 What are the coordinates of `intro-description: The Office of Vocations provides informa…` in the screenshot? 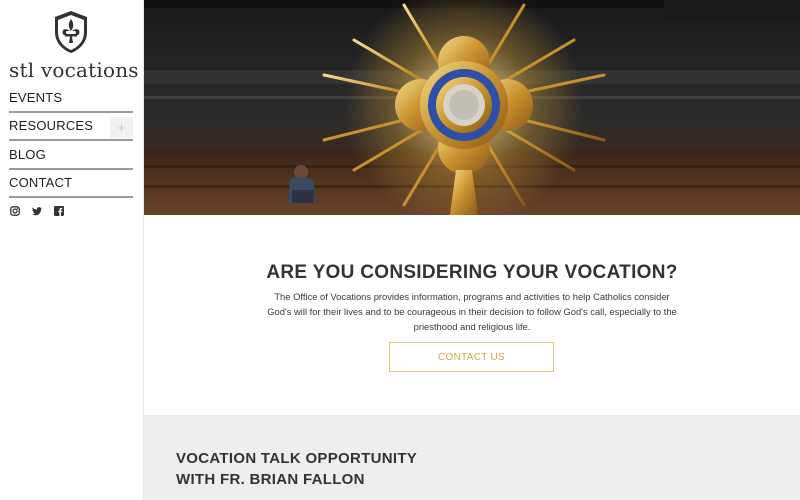 It's located at (472, 311).